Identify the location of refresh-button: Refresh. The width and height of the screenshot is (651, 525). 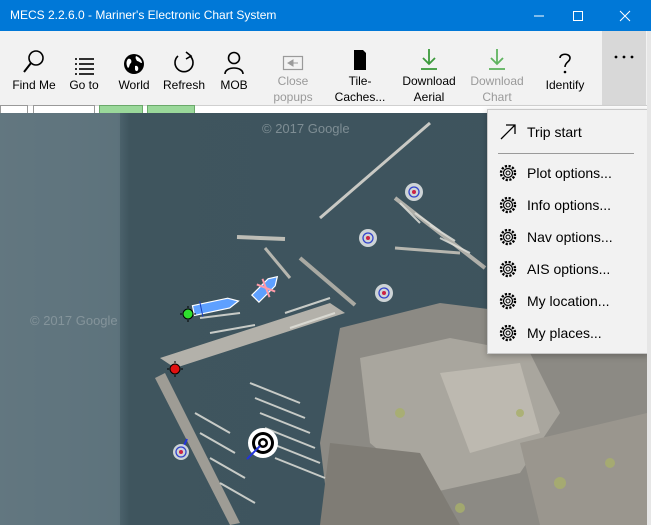
(184, 68).